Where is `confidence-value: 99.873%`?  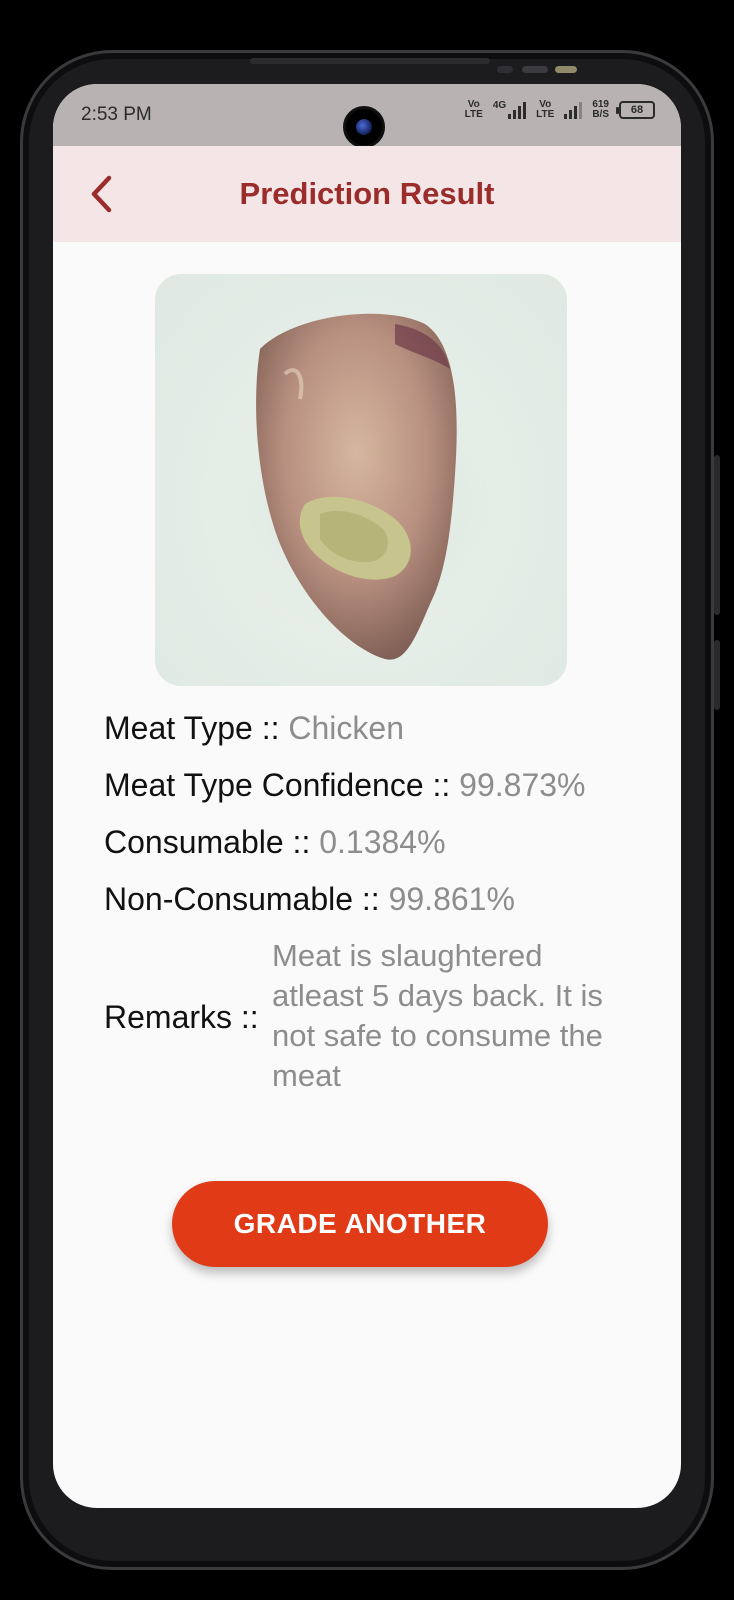 confidence-value: 99.873% is located at coordinates (522, 785).